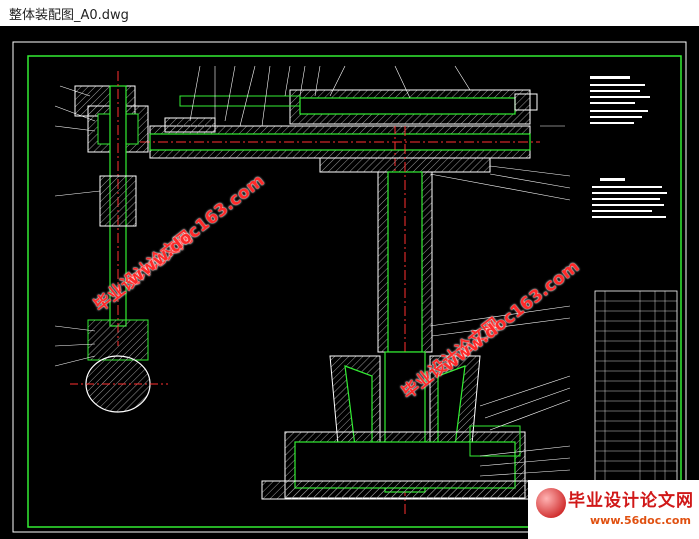 The width and height of the screenshot is (699, 539). Describe the element at coordinates (631, 501) in the screenshot. I see `logo-title: 毕业设计论文网` at that location.